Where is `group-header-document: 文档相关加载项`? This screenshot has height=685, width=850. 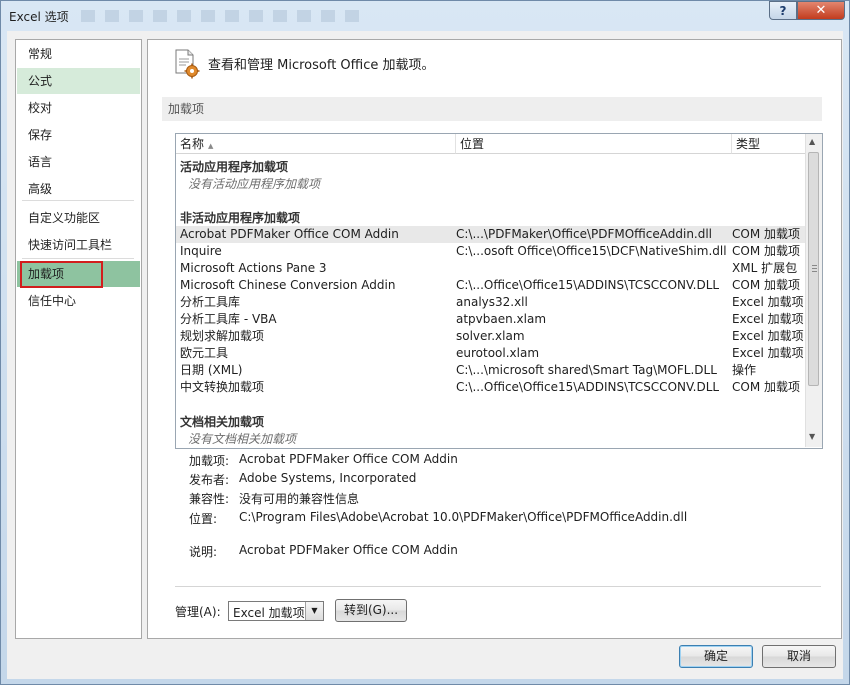
group-header-document: 文档相关加载项 is located at coordinates (222, 422).